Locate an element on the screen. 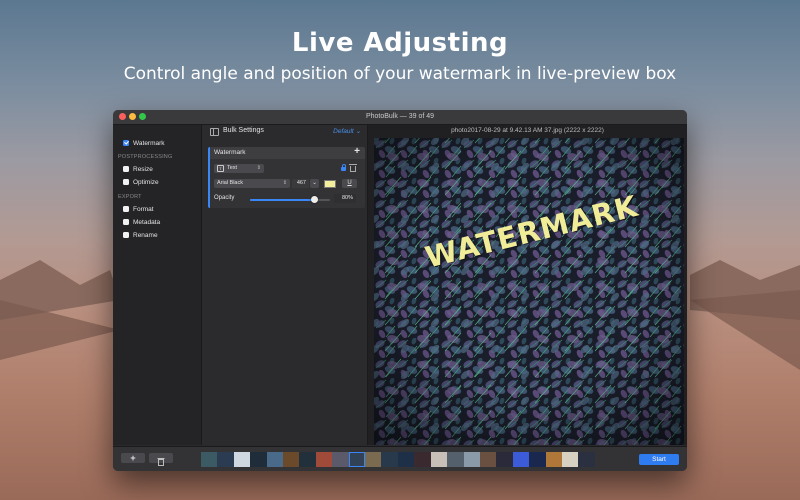  sidebar-item-label: Resize is located at coordinates (143, 169).